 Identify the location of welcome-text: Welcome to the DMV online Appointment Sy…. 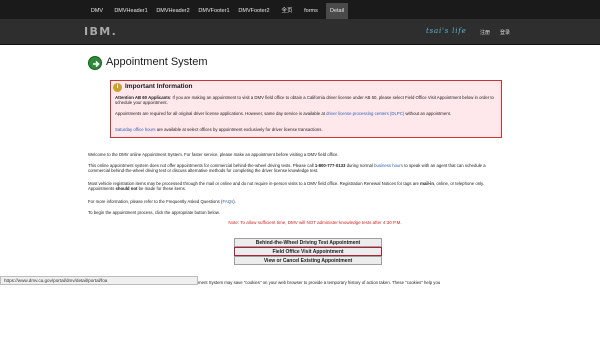
(213, 154).